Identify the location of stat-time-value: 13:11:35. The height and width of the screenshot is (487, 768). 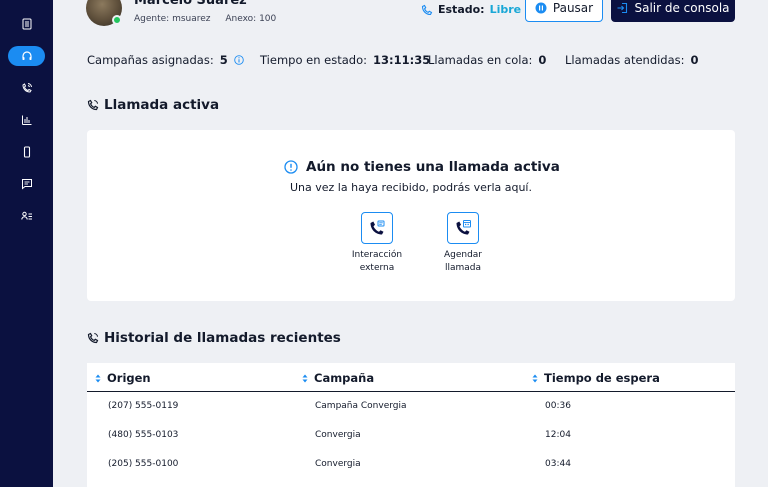
(402, 60).